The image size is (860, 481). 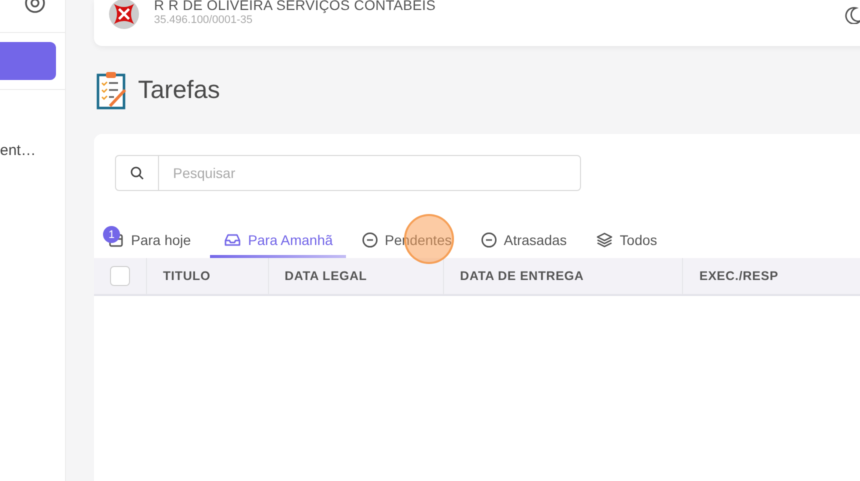 What do you see at coordinates (852, 15) in the screenshot?
I see `moon-icon` at bounding box center [852, 15].